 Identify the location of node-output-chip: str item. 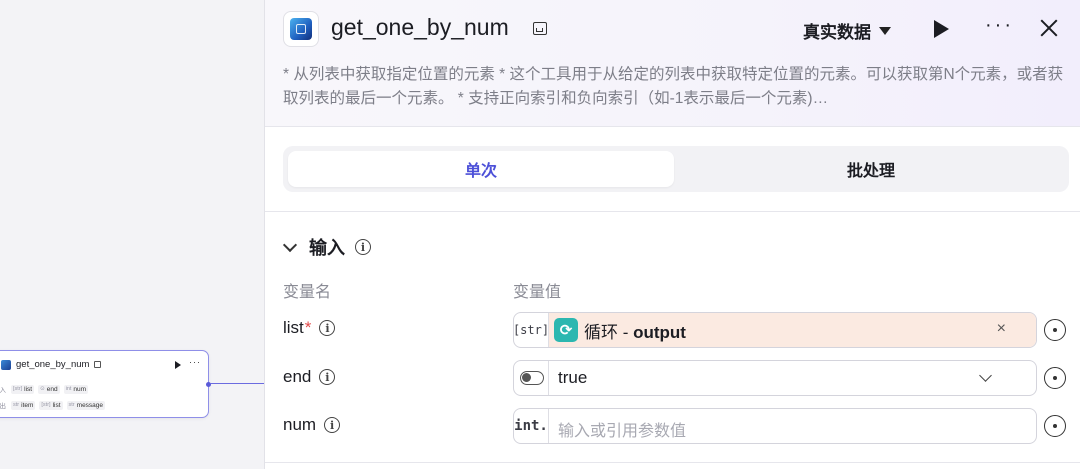
(23, 405).